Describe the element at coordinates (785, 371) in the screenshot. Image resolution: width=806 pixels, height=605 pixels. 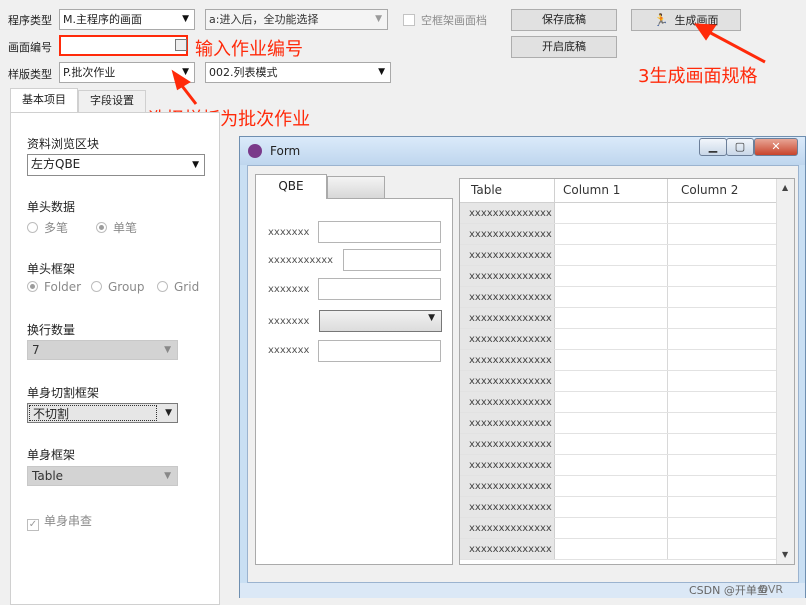
I see `table-scrollbar: ▲ ▼` at that location.